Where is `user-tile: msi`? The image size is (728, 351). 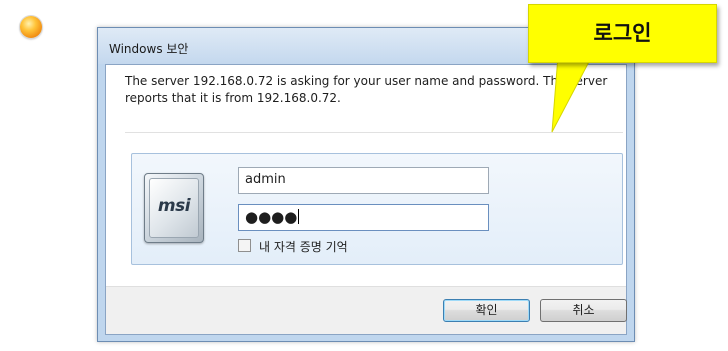
user-tile: msi is located at coordinates (174, 208).